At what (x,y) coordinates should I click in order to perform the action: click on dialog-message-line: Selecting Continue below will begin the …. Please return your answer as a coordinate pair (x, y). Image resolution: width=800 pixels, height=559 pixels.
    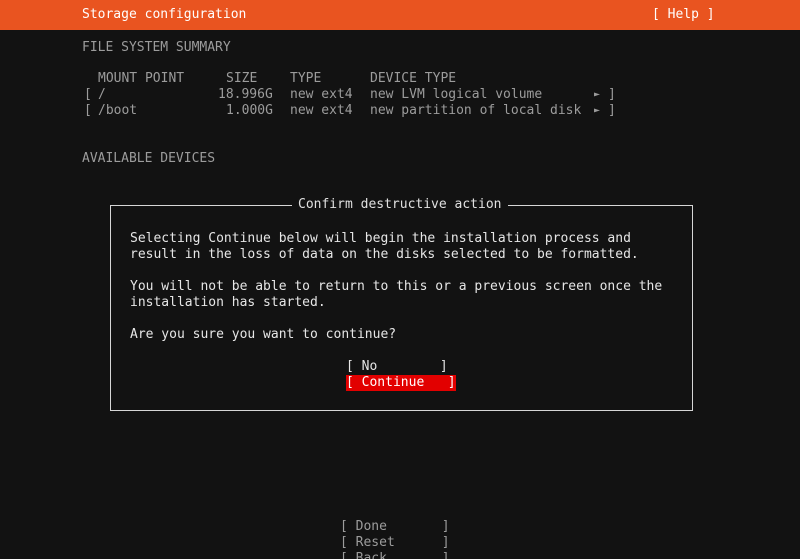
    Looking at the image, I should click on (380, 238).